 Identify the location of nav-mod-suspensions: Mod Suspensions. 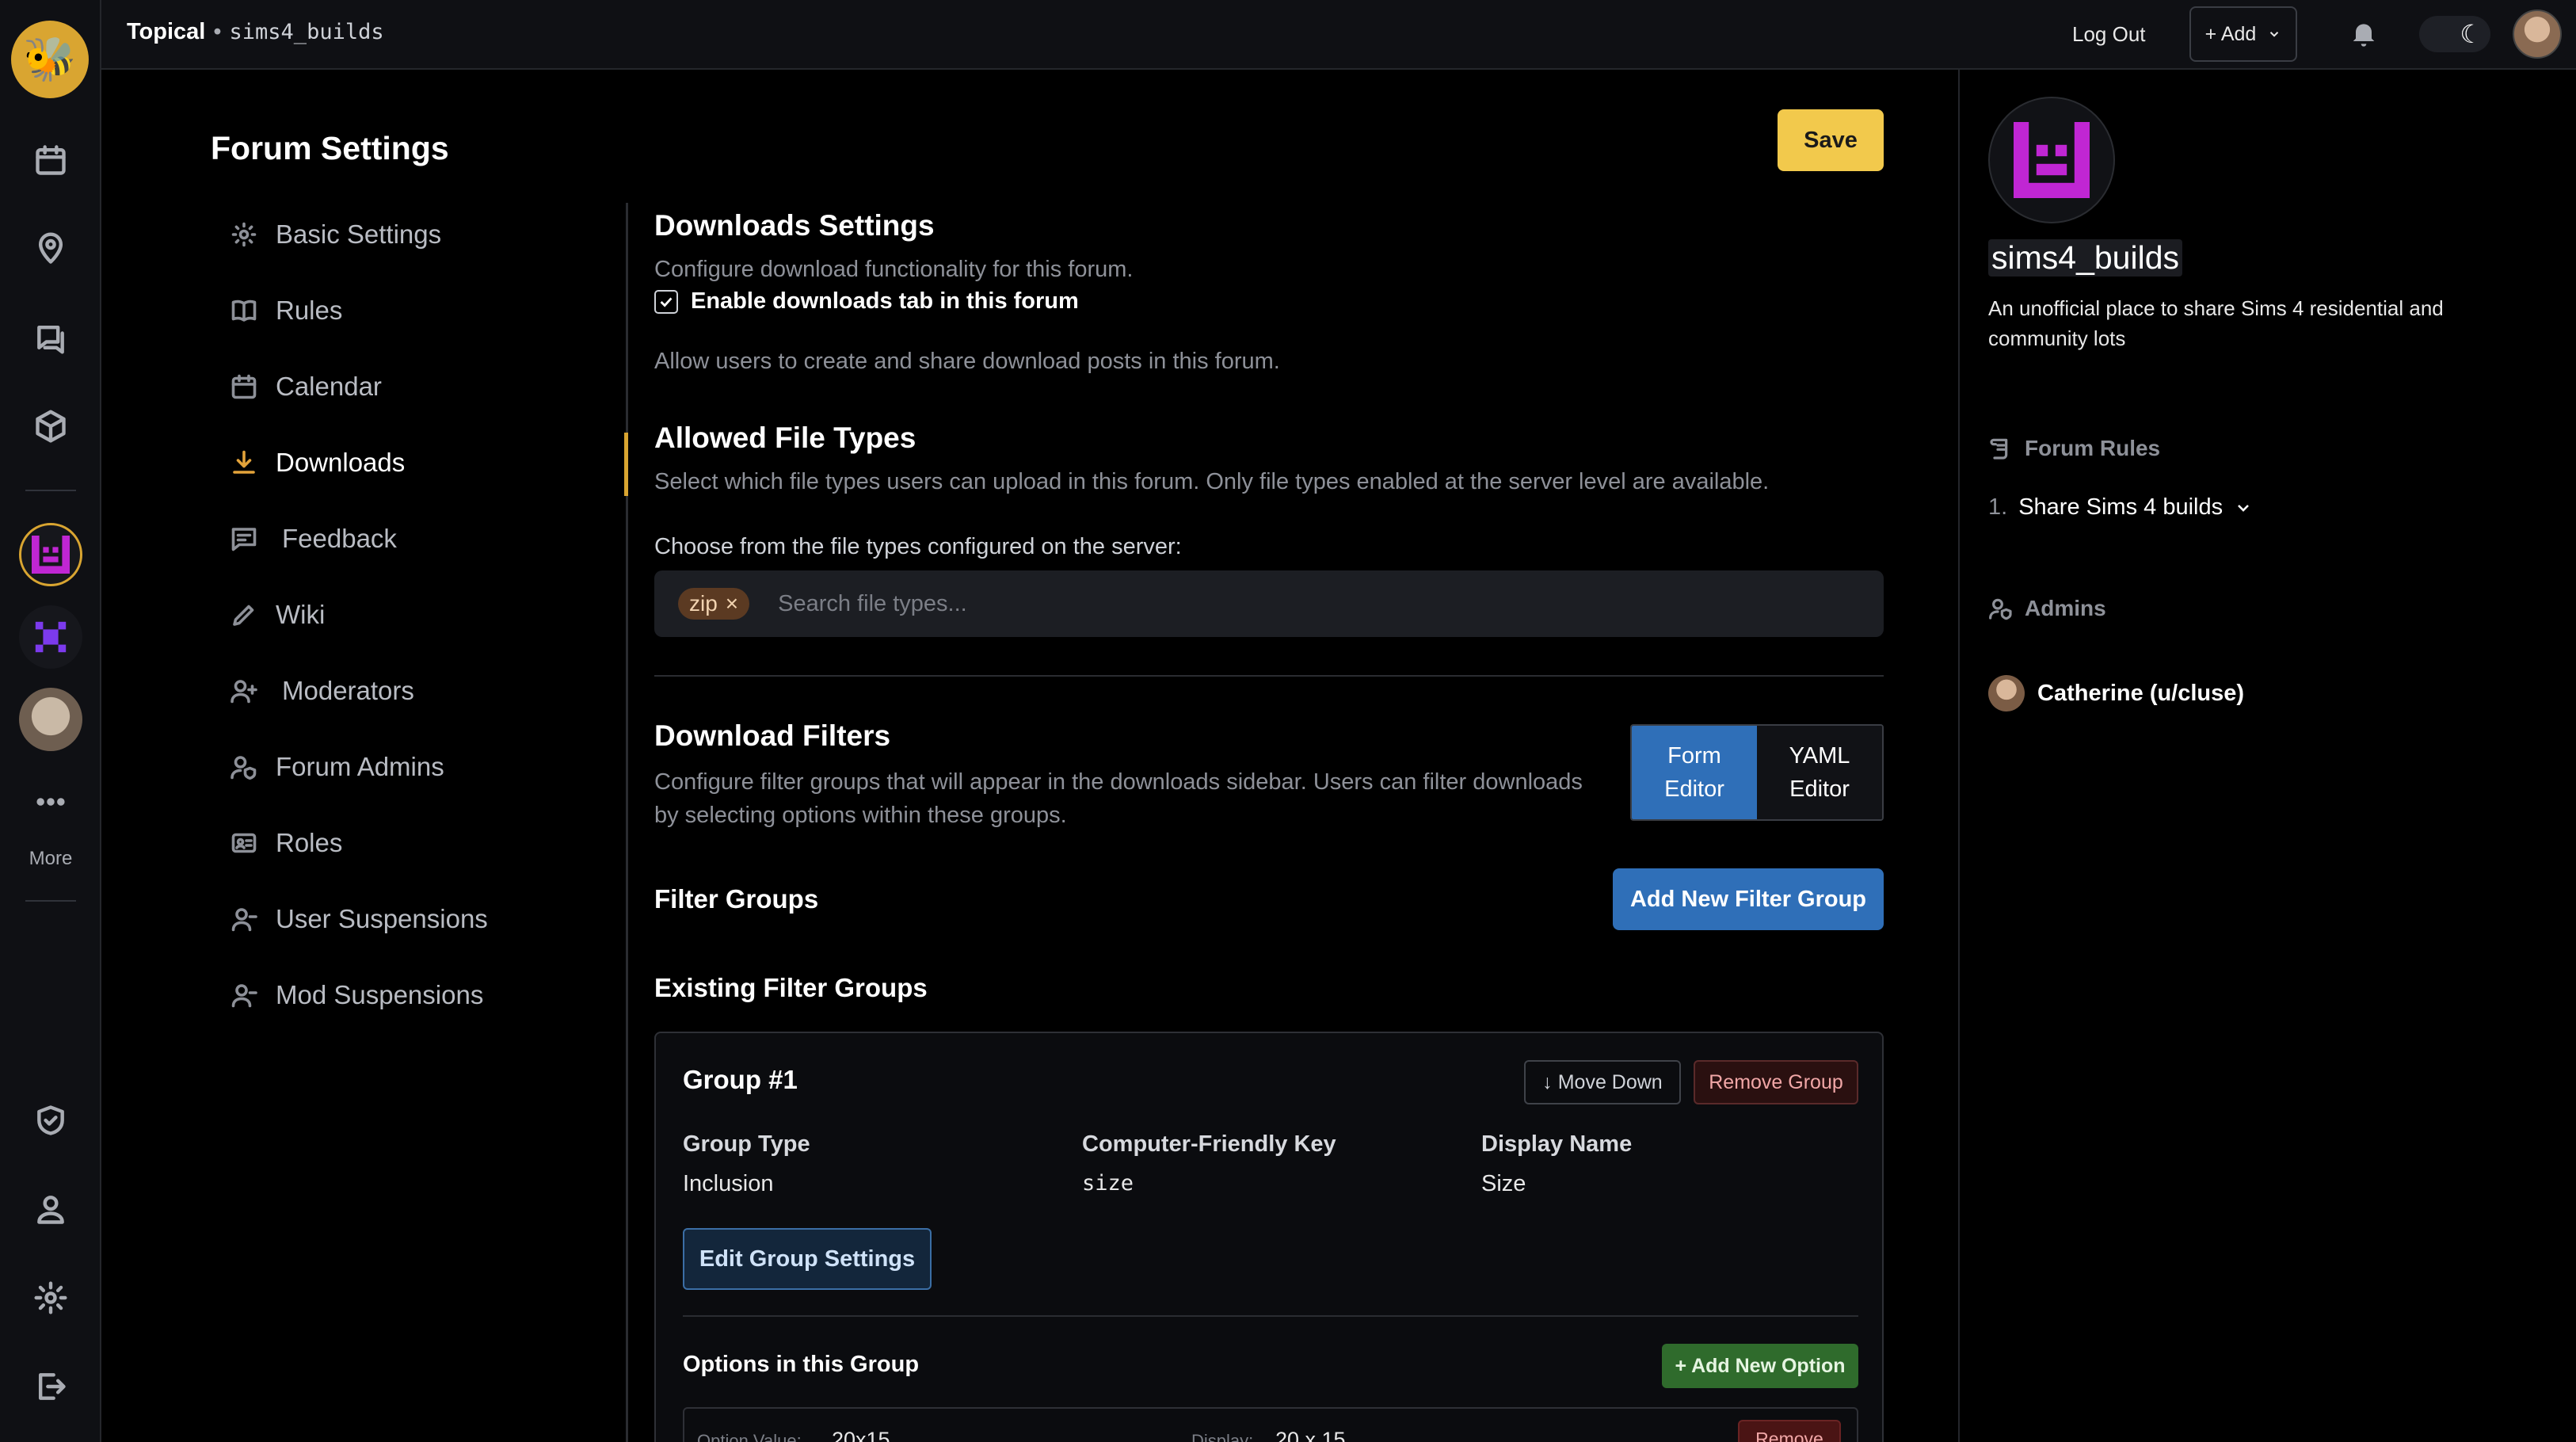
(409, 995).